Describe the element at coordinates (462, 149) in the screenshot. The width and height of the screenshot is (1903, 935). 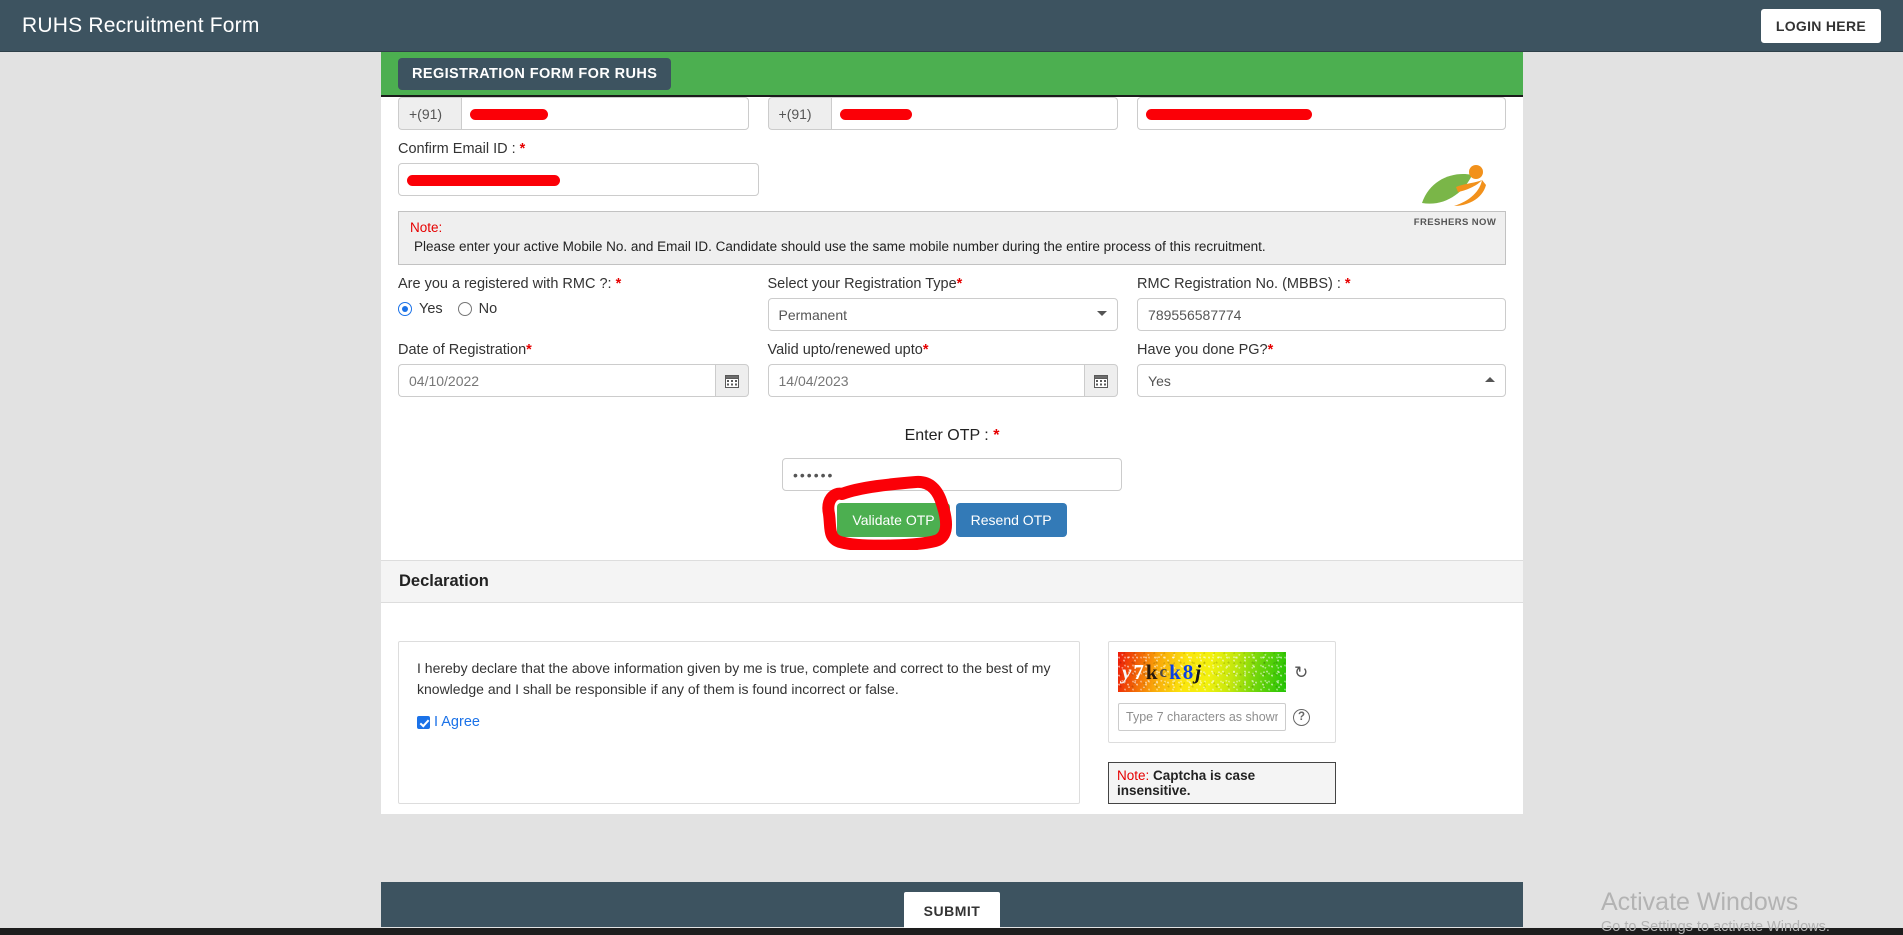
I see `confirm-email-label: Confirm Email ID : *` at that location.